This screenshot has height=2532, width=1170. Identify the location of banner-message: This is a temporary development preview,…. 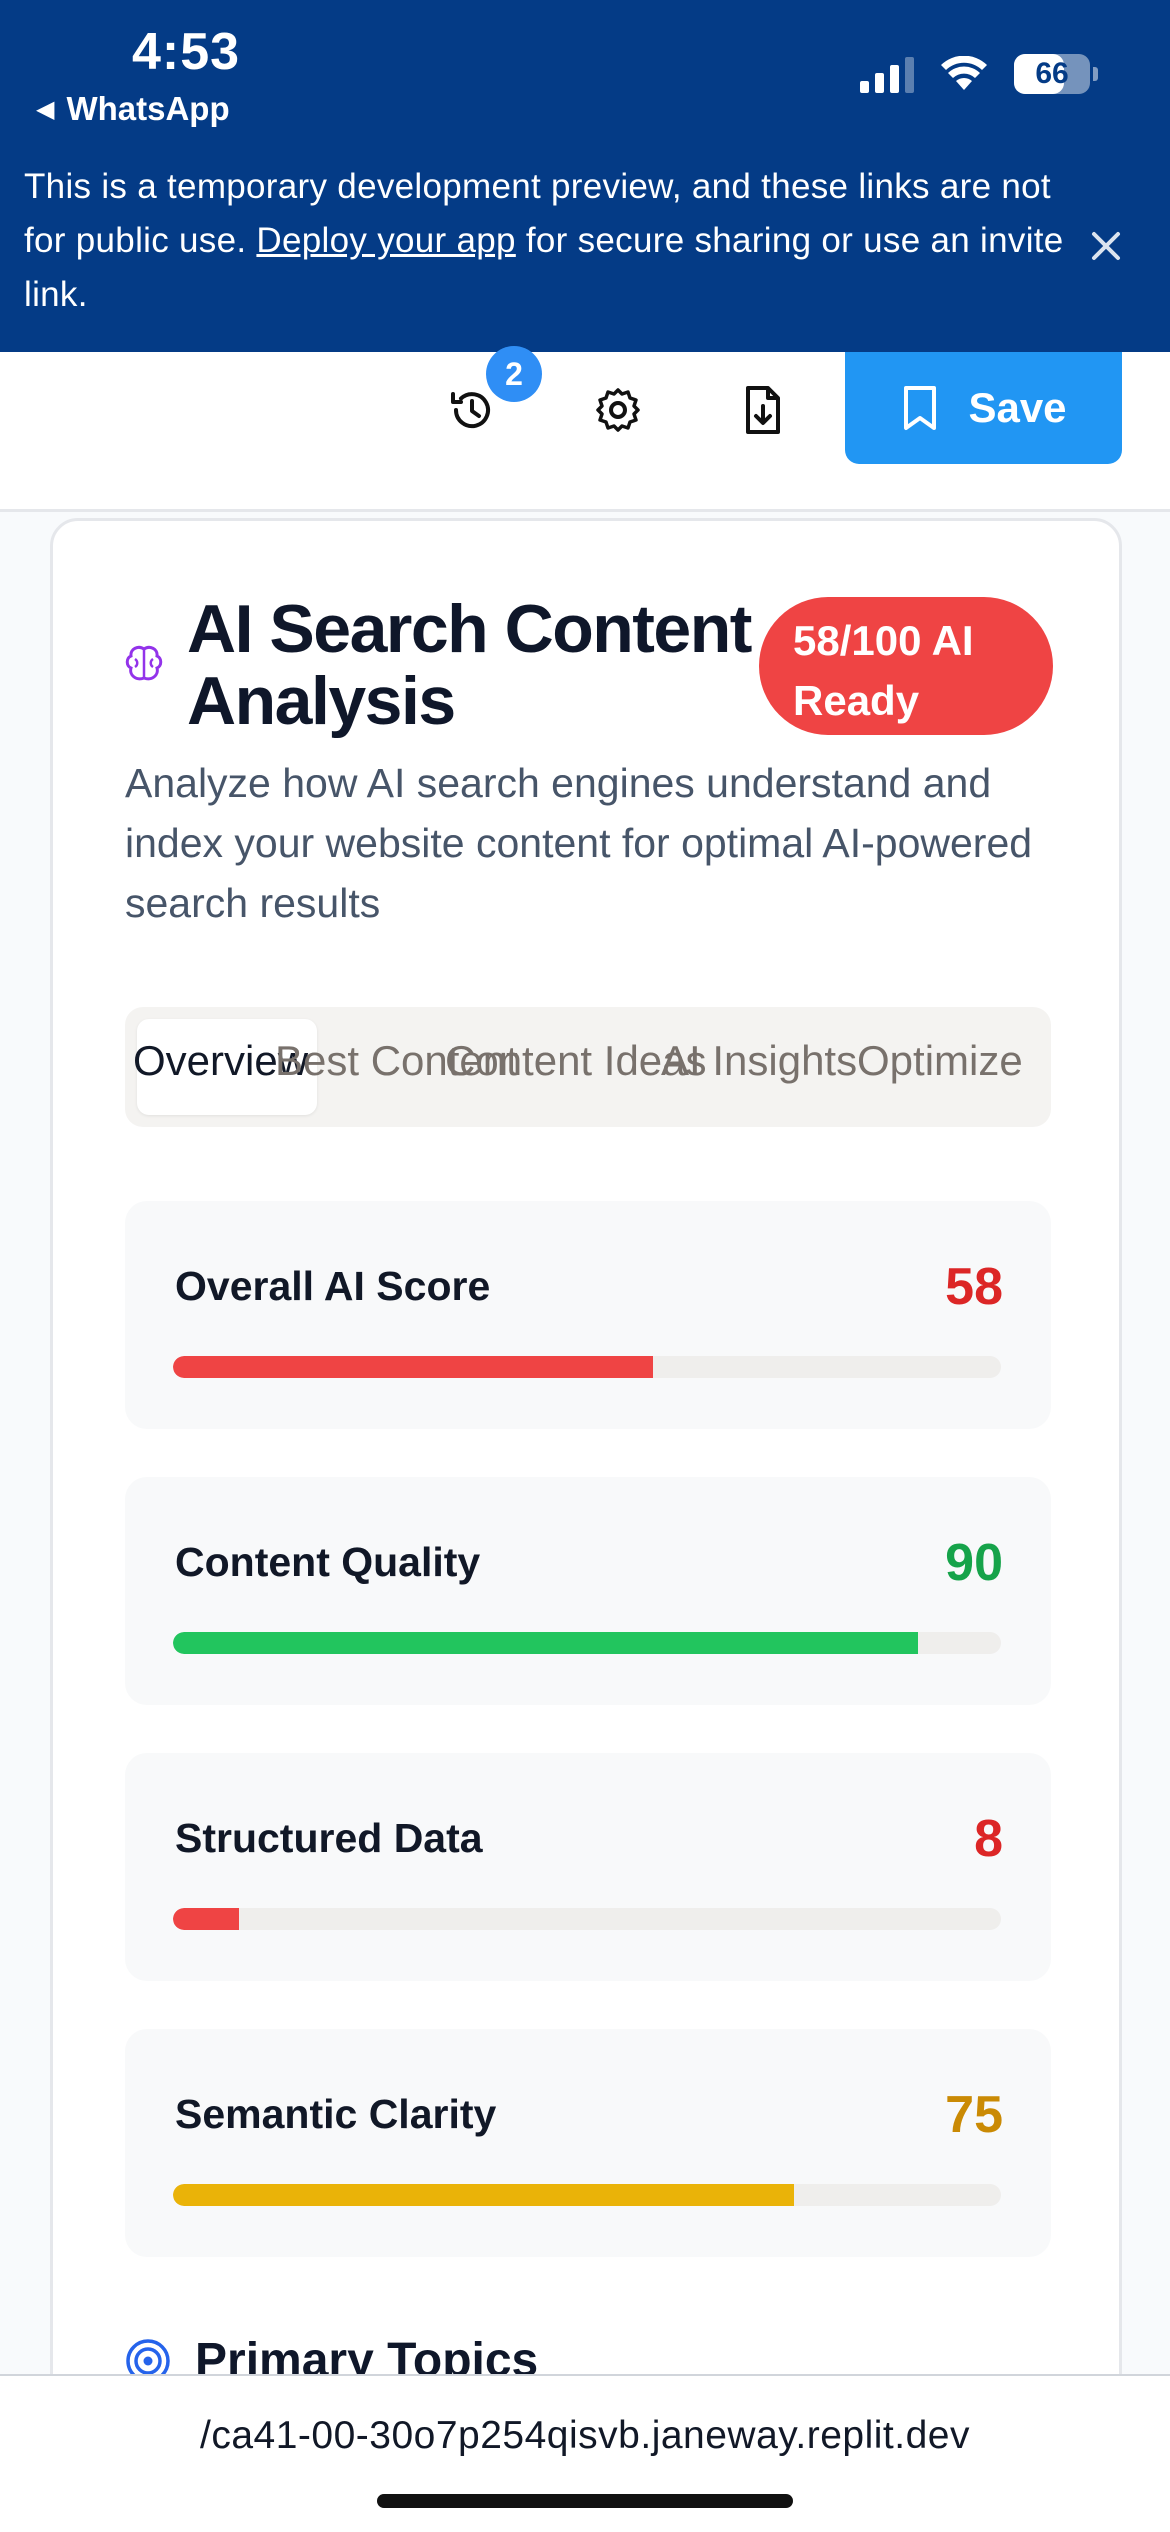
(544, 240).